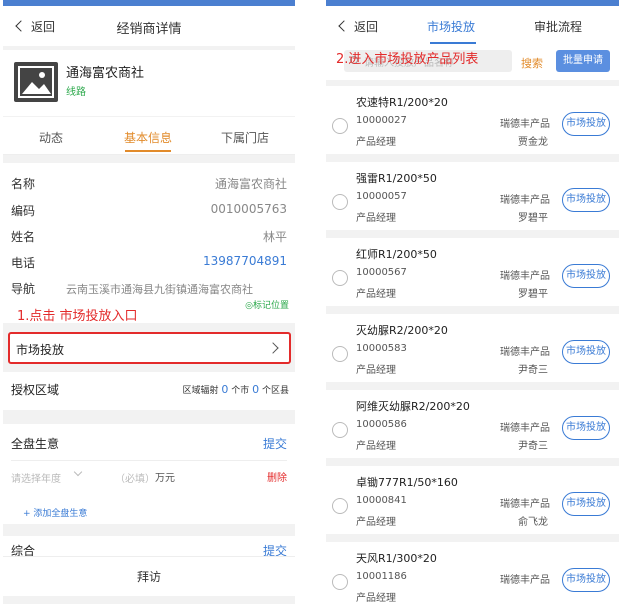 Image resolution: width=622 pixels, height=604 pixels. Describe the element at coordinates (36, 477) in the screenshot. I see `year-select: 请选择年度` at that location.